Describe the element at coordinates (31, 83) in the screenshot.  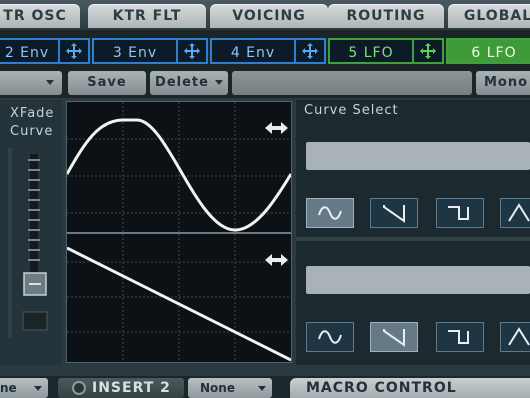
I see `preset-dropdown` at that location.